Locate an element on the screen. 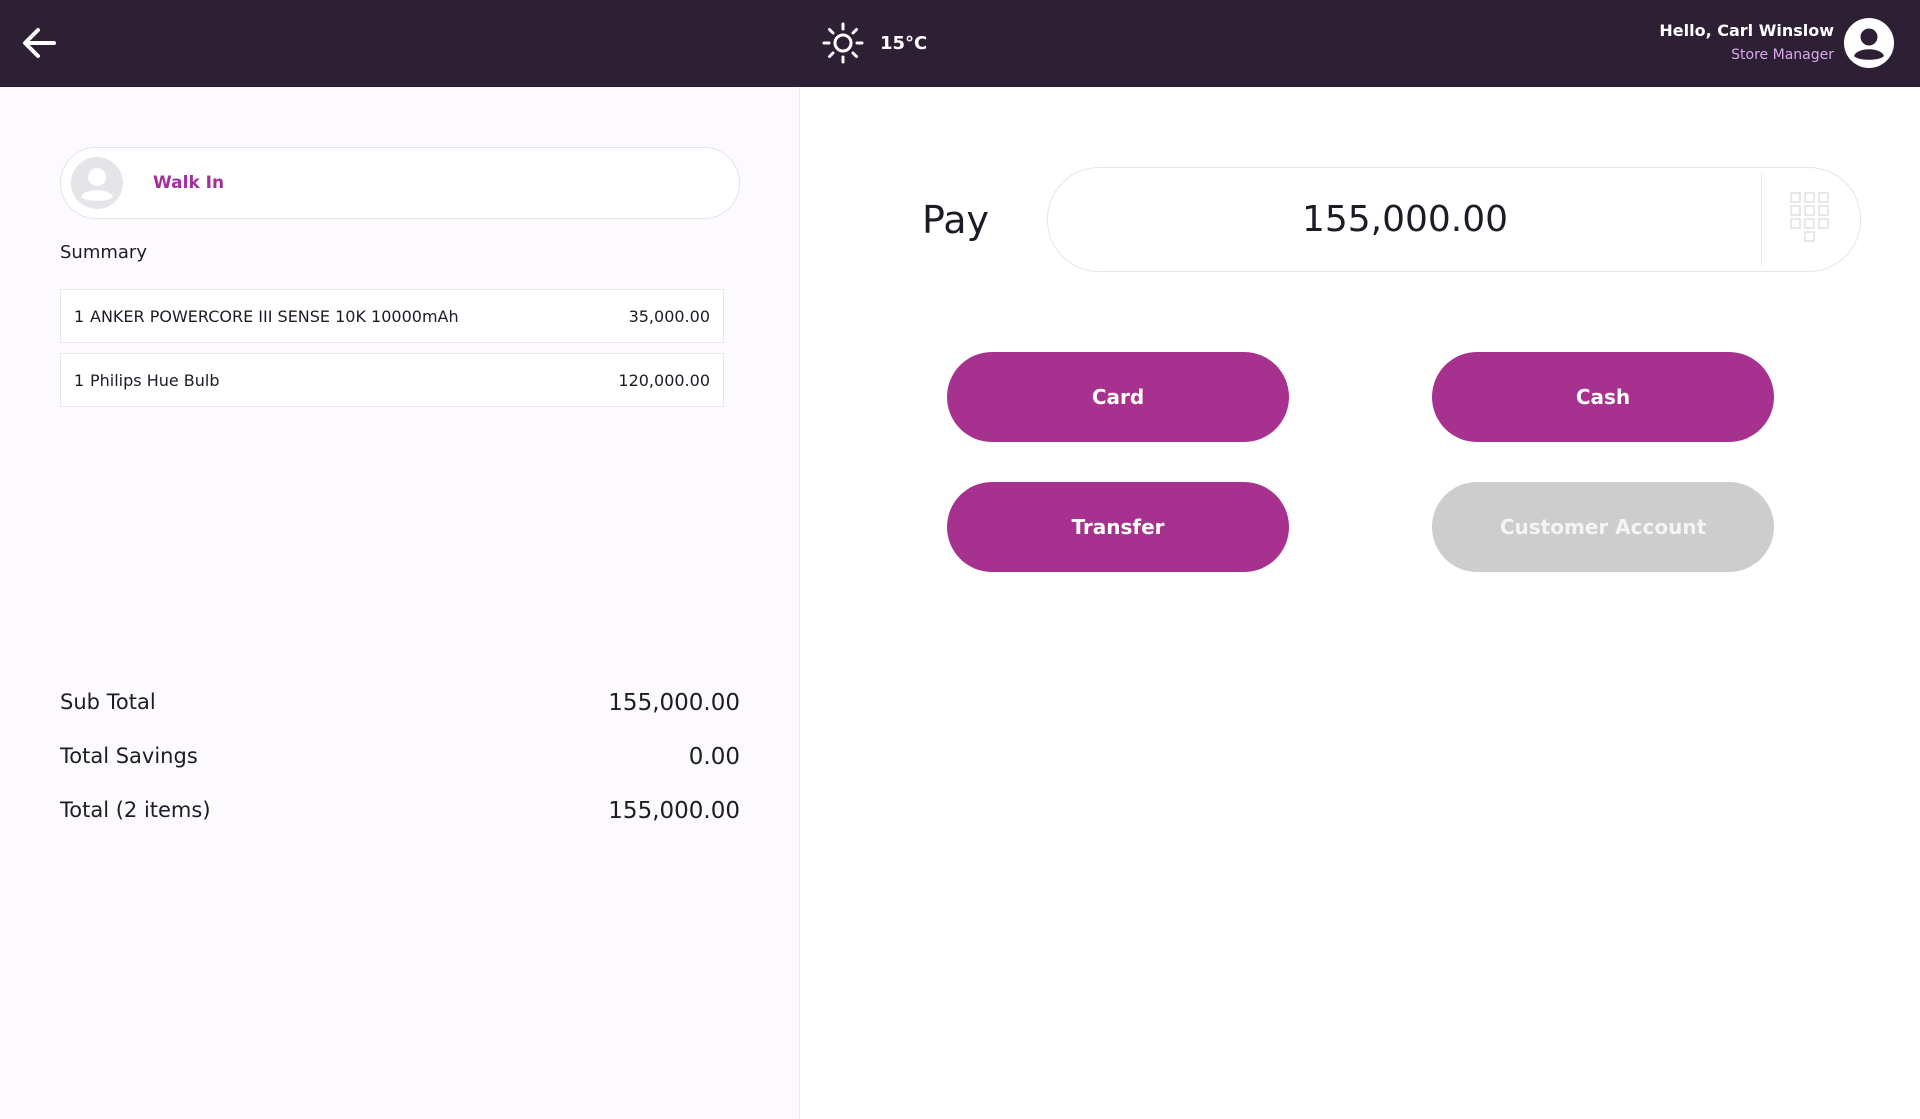 The height and width of the screenshot is (1119, 1920). total-value: 155,000.00 is located at coordinates (674, 811).